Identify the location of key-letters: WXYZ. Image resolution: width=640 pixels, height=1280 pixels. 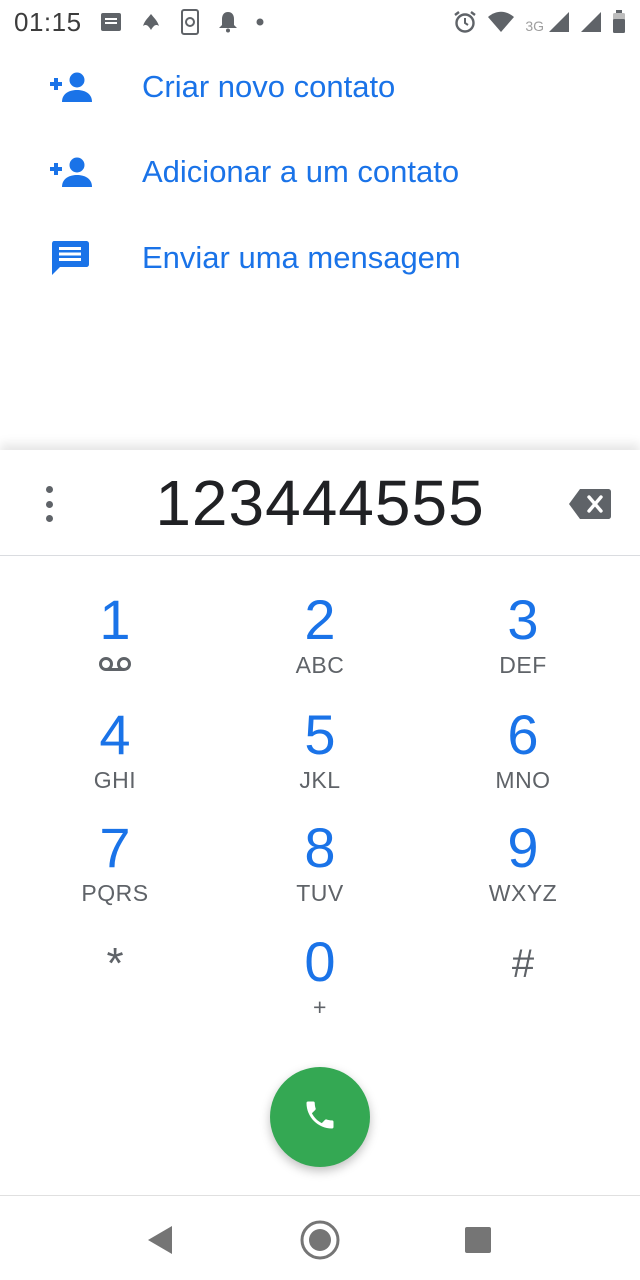
(523, 893).